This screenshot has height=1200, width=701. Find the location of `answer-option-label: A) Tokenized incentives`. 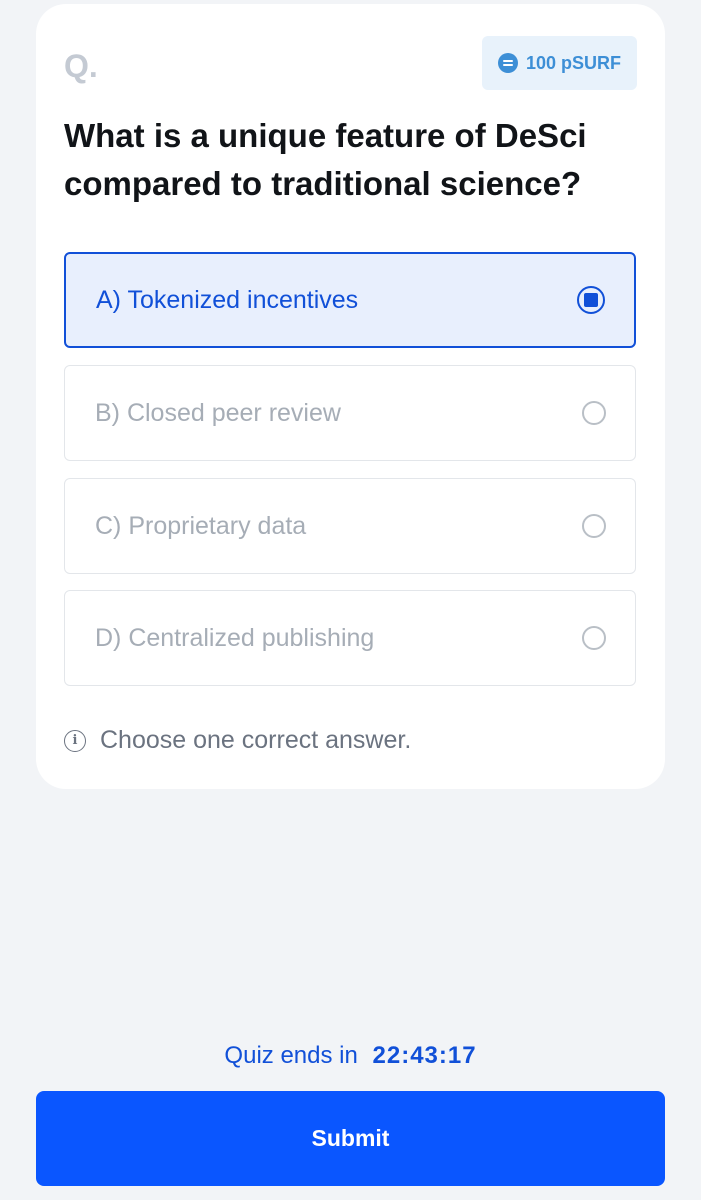

answer-option-label: A) Tokenized incentives is located at coordinates (227, 299).